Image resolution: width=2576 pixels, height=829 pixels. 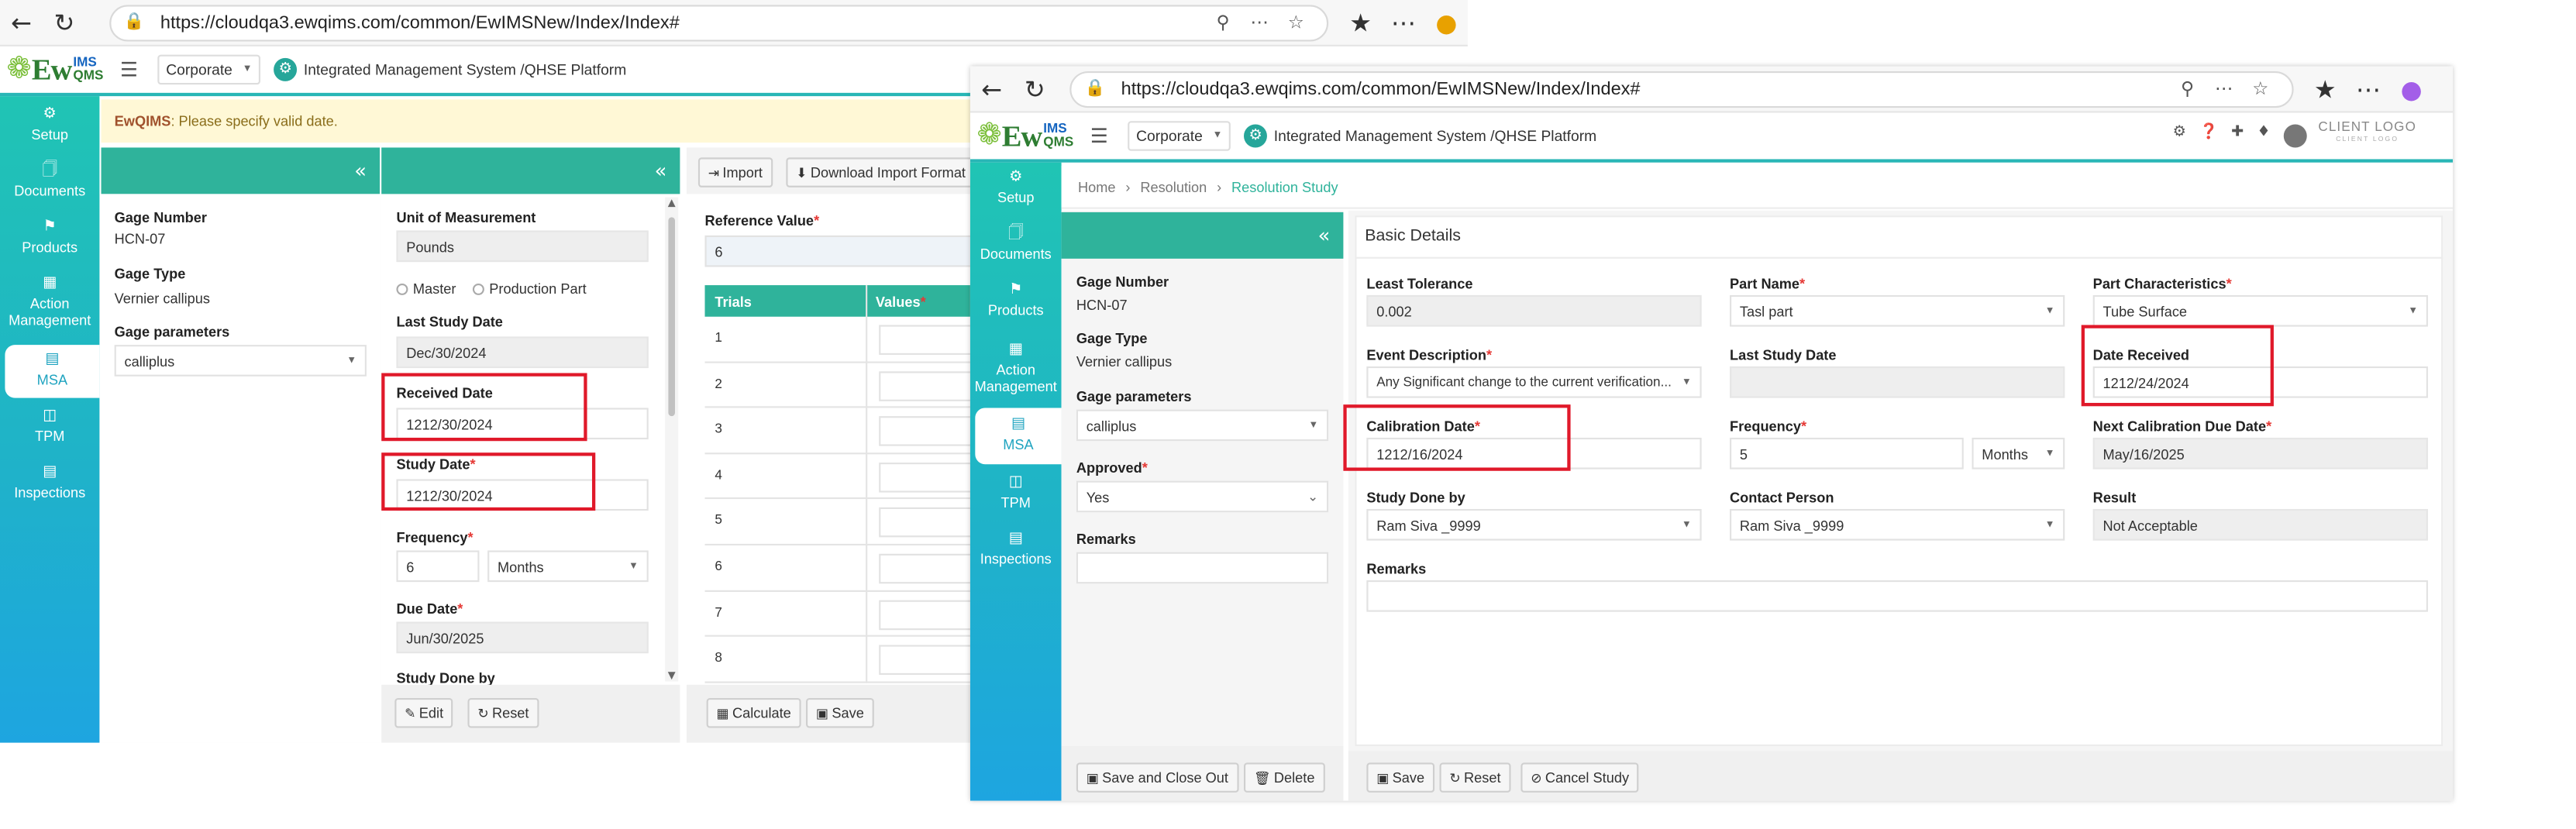 I want to click on calculate-button: ▦ Calculate, so click(x=753, y=712).